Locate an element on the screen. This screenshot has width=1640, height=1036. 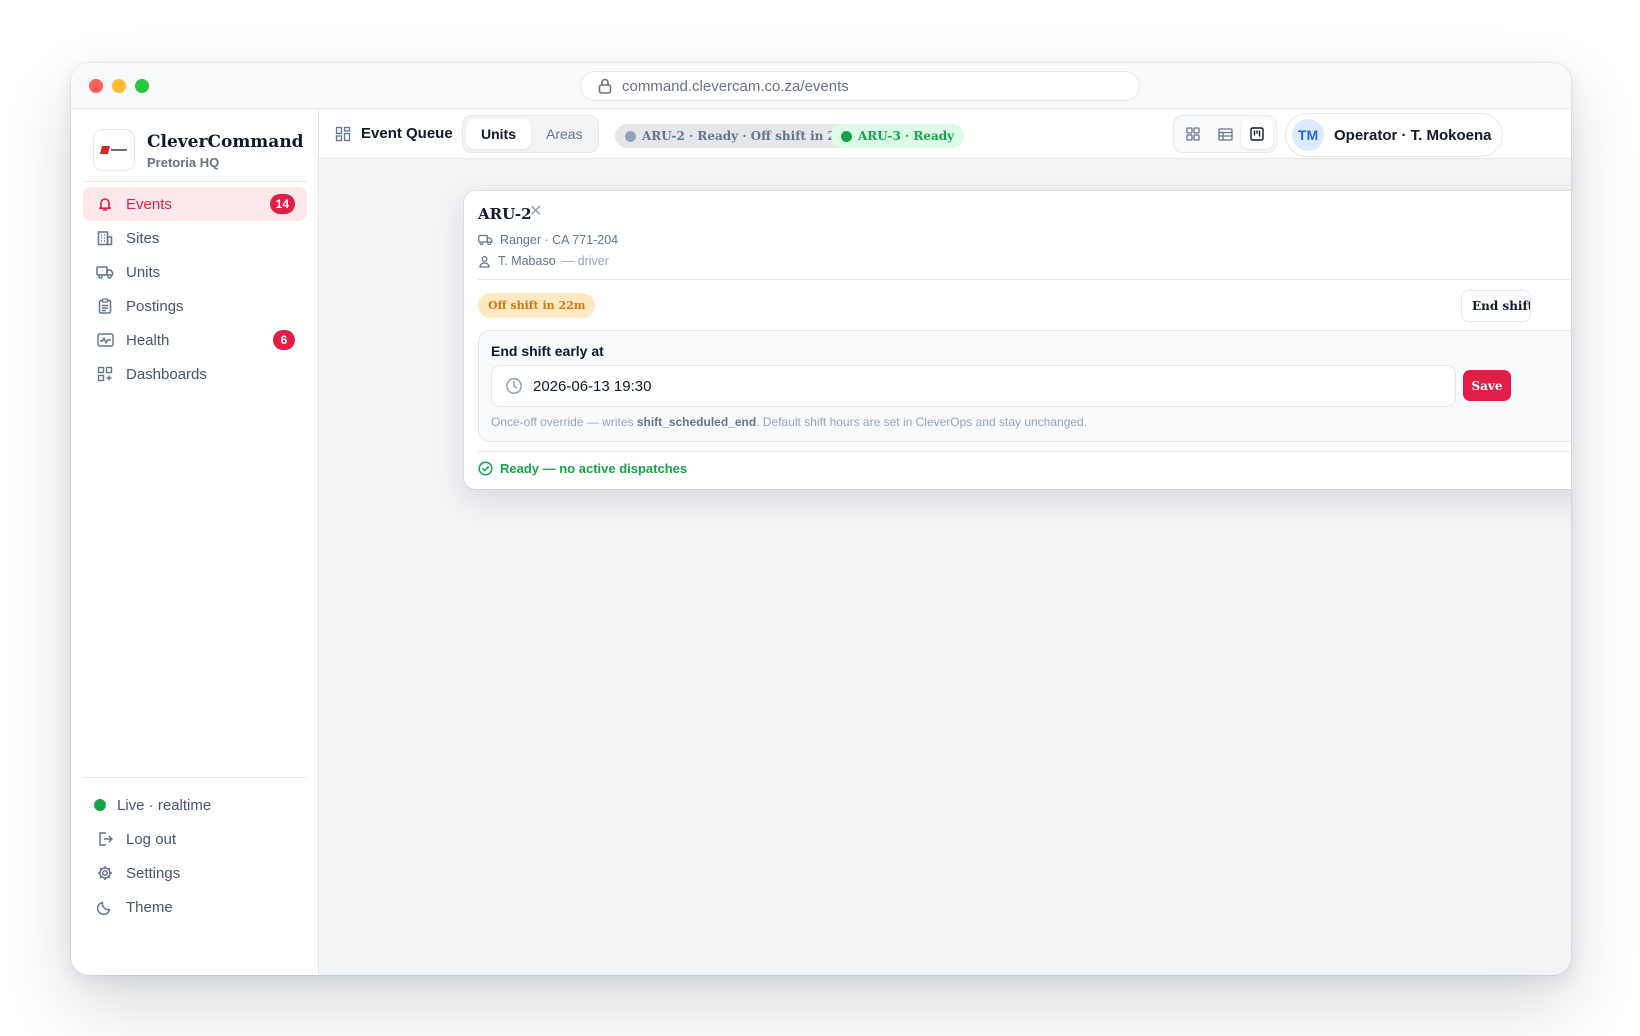
building-icon is located at coordinates (105, 238).